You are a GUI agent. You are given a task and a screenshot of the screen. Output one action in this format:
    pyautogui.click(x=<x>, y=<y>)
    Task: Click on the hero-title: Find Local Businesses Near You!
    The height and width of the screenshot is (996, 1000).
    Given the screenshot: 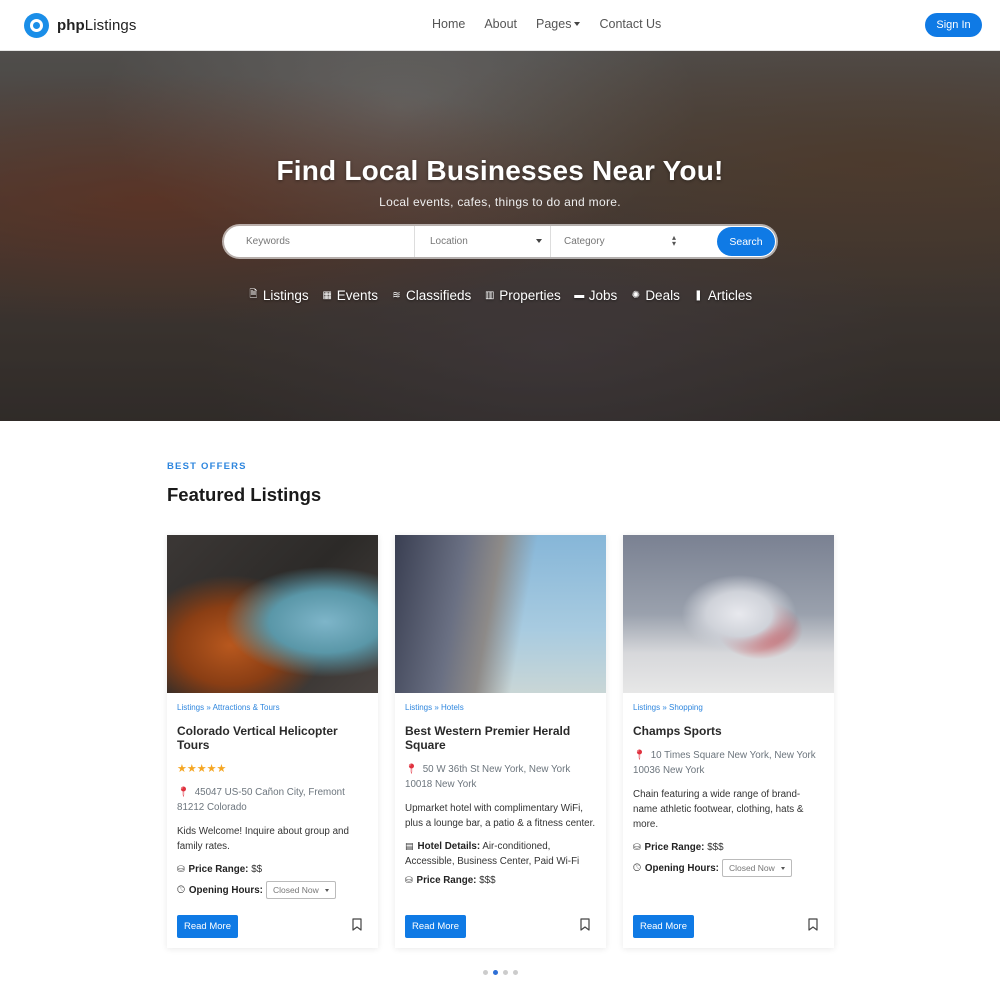 What is the action you would take?
    pyautogui.click(x=500, y=170)
    